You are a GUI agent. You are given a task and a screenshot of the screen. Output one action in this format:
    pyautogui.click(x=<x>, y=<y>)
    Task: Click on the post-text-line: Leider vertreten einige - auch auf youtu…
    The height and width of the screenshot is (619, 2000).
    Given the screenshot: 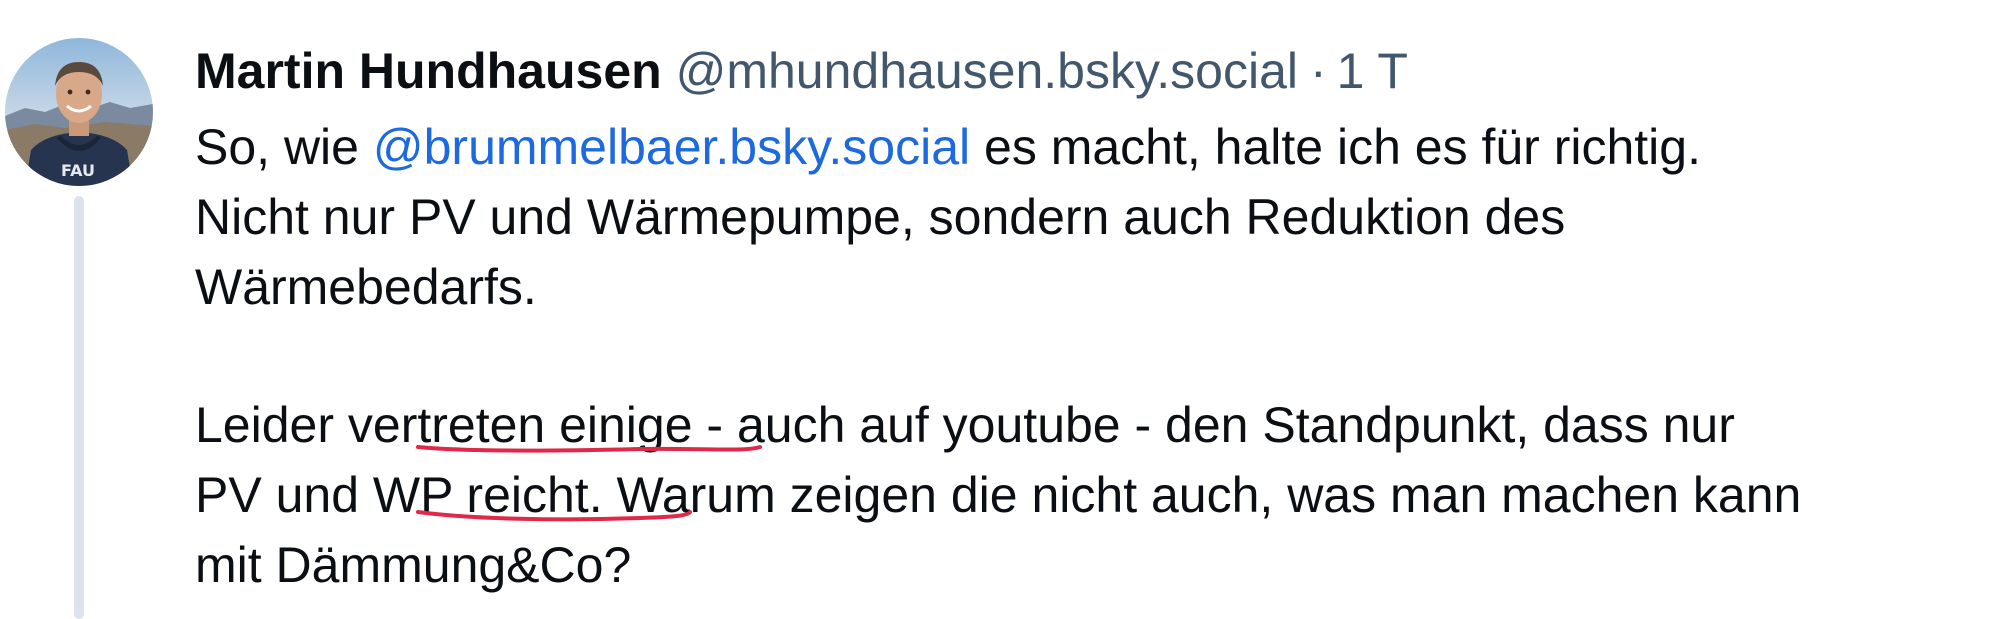 What is the action you would take?
    pyautogui.click(x=965, y=425)
    